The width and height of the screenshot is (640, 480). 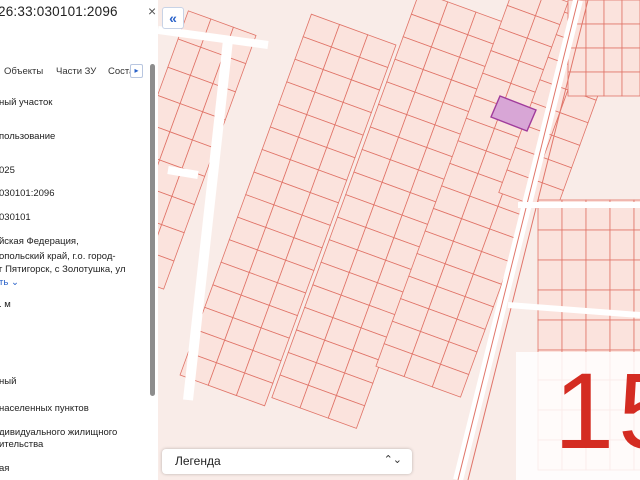 What do you see at coordinates (28, 136) in the screenshot?
I see `field-usage: пользование` at bounding box center [28, 136].